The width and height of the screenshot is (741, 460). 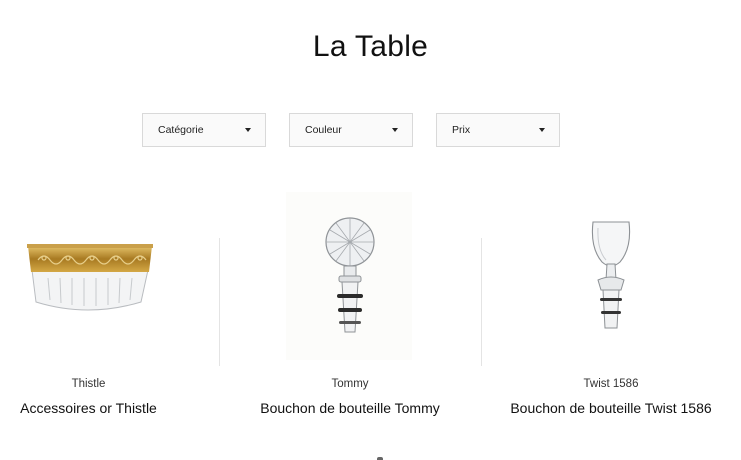 I want to click on product-name-link: Bouchon de bouteille Tommy, so click(x=350, y=408).